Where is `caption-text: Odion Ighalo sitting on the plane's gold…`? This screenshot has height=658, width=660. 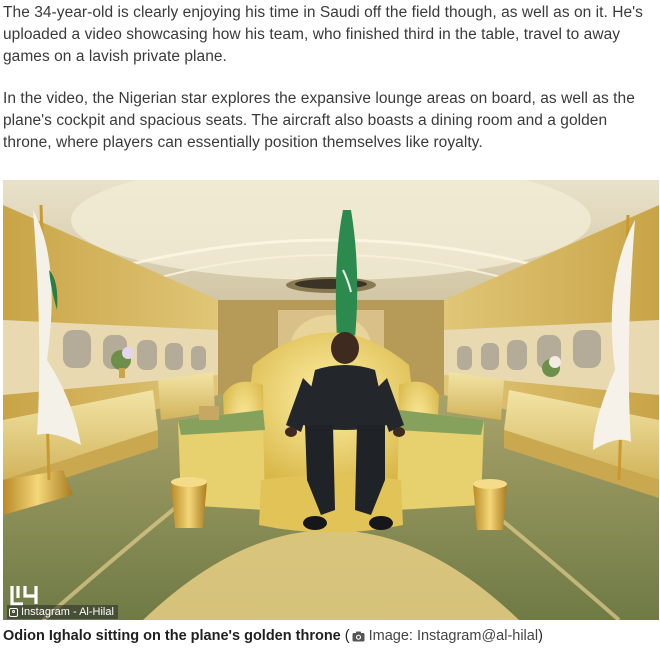
caption-text: Odion Ighalo sitting on the plane's gold… is located at coordinates (172, 636).